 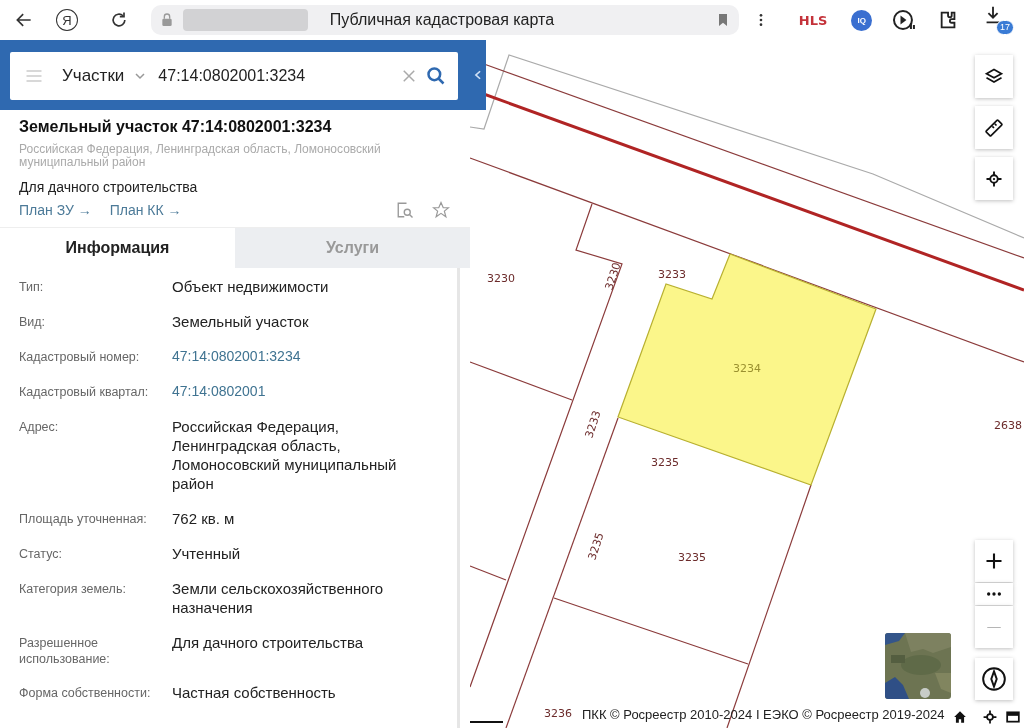 What do you see at coordinates (1008, 425) in the screenshot?
I see `parcel-number: 2638` at bounding box center [1008, 425].